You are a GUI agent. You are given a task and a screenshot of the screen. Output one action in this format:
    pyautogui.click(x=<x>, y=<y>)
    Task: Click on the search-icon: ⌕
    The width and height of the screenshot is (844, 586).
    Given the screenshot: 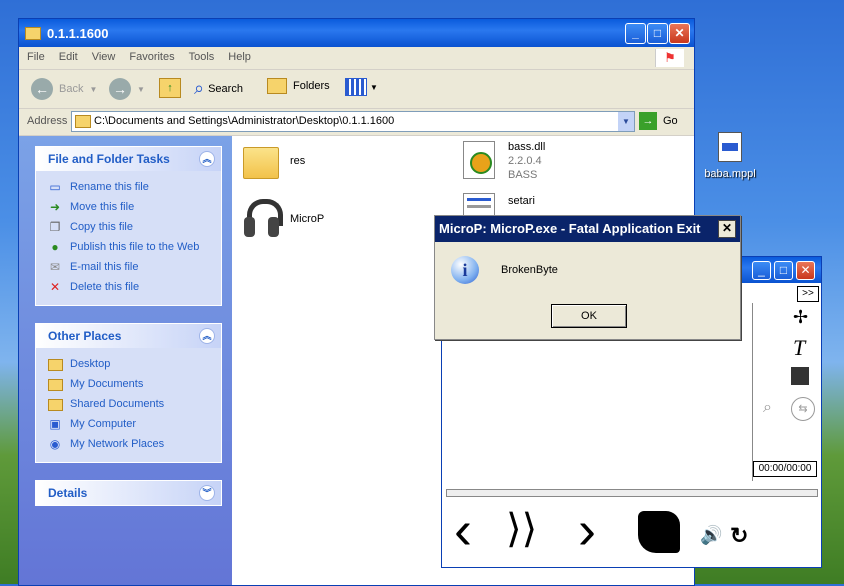 What is the action you would take?
    pyautogui.click(x=199, y=88)
    